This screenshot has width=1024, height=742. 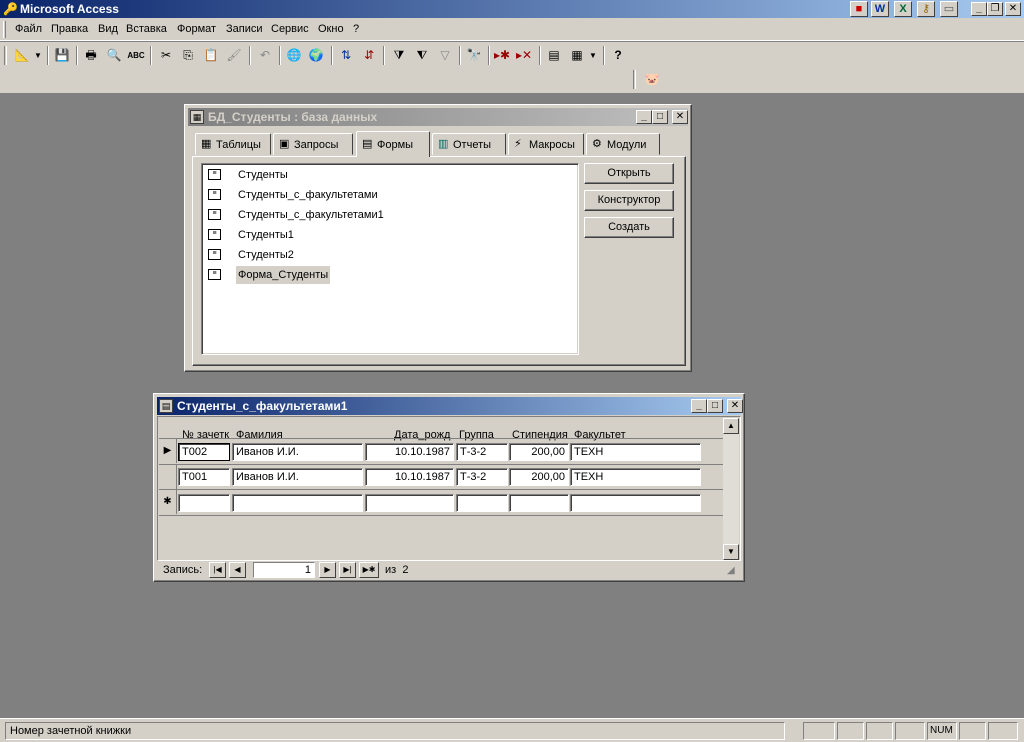 I want to click on column-header-birthdate: Дата_рожд, so click(x=422, y=435).